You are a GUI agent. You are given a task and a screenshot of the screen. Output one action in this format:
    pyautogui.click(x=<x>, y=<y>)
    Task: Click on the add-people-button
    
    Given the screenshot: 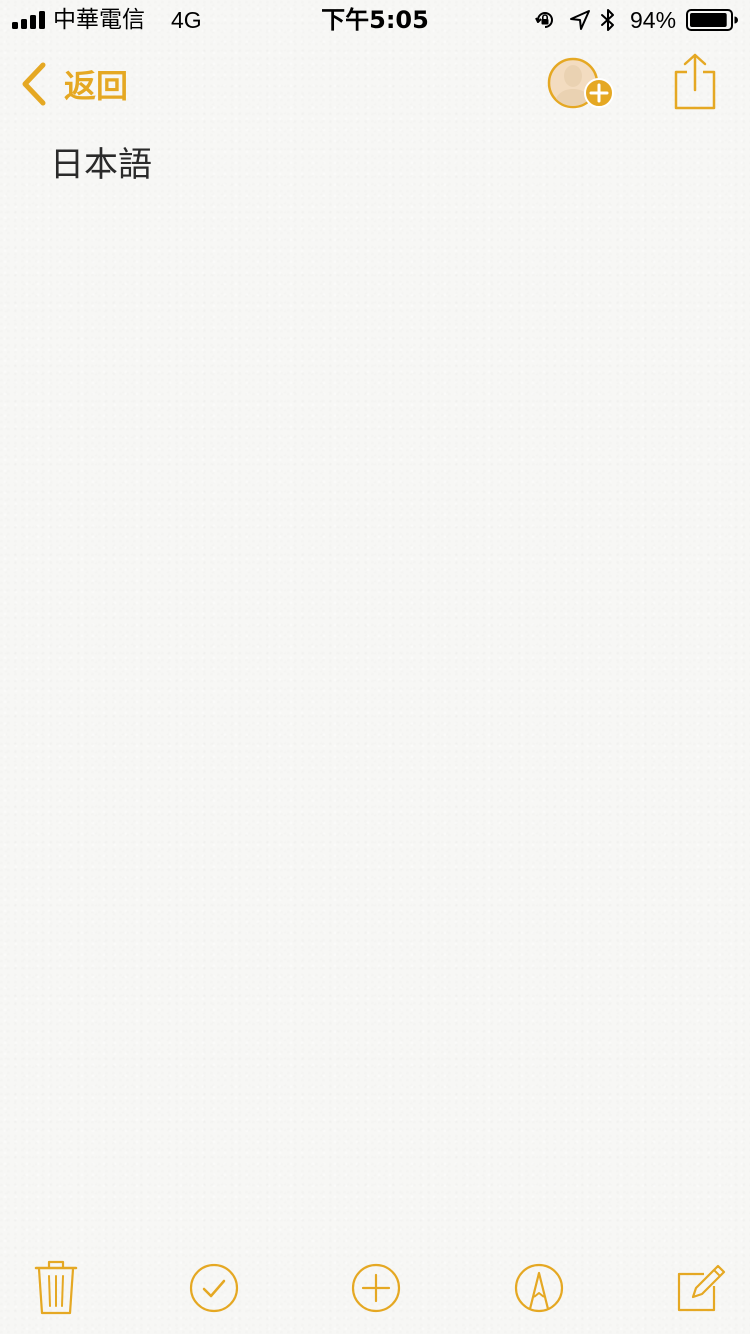 What is the action you would take?
    pyautogui.click(x=582, y=84)
    